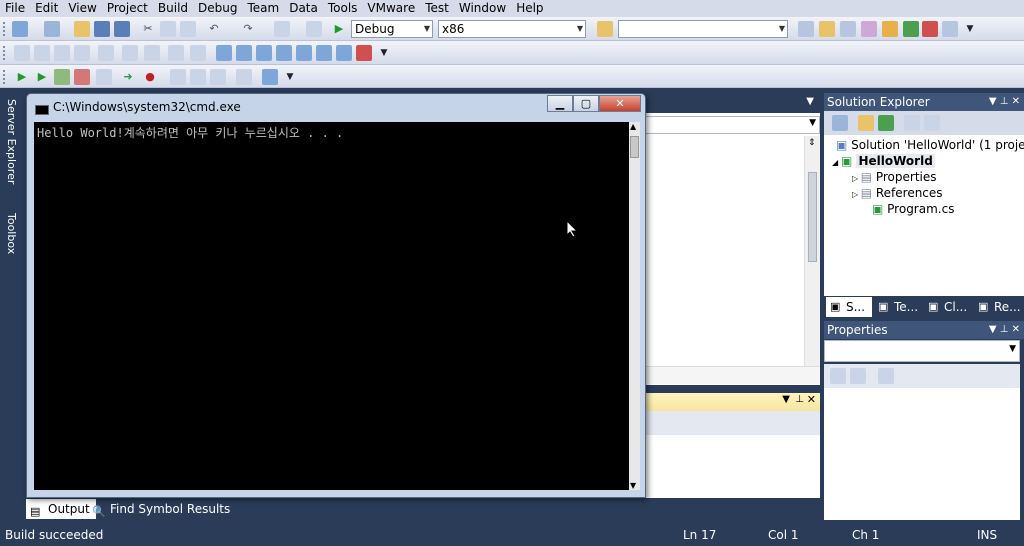 The height and width of the screenshot is (546, 1024). I want to click on properties-grid, so click(922, 454).